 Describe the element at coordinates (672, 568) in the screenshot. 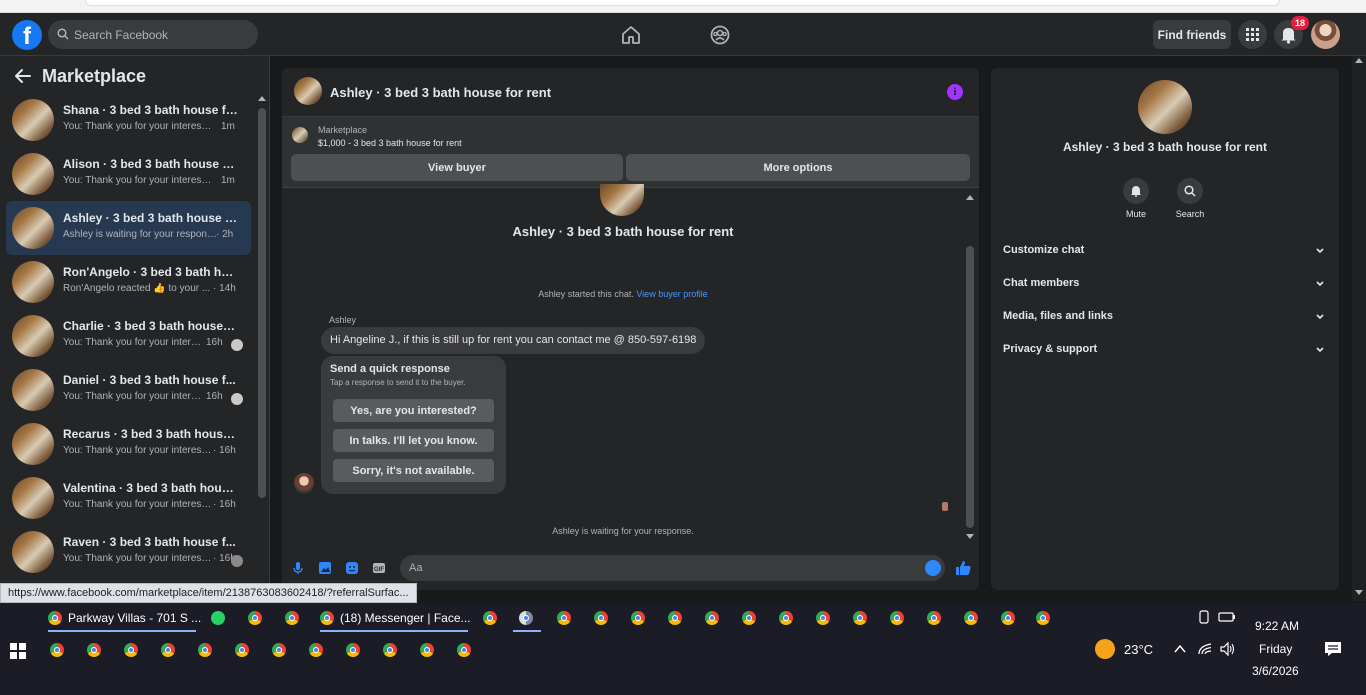

I see `message-input` at that location.